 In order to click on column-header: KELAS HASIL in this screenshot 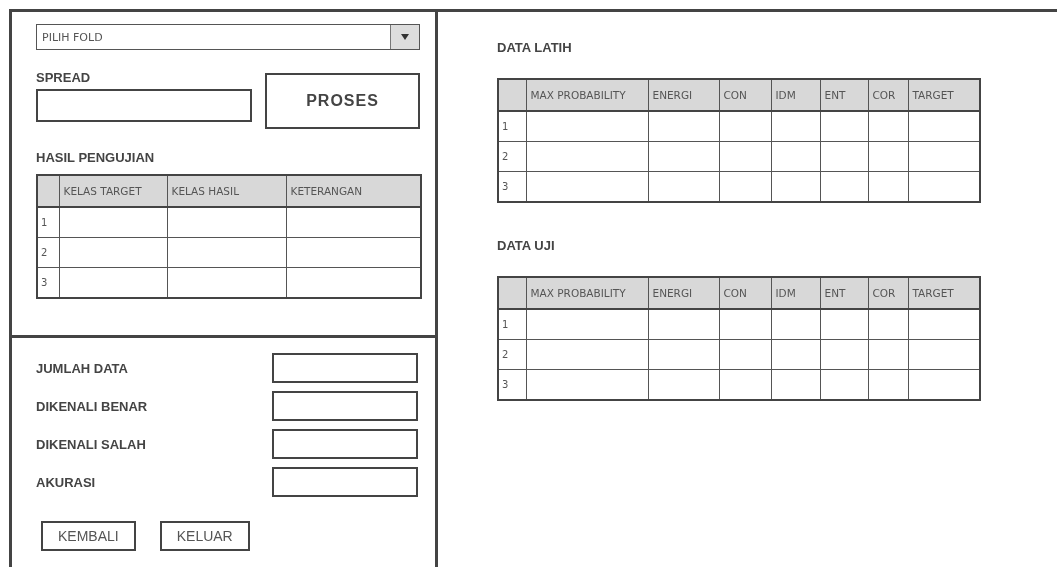, I will do `click(226, 191)`.